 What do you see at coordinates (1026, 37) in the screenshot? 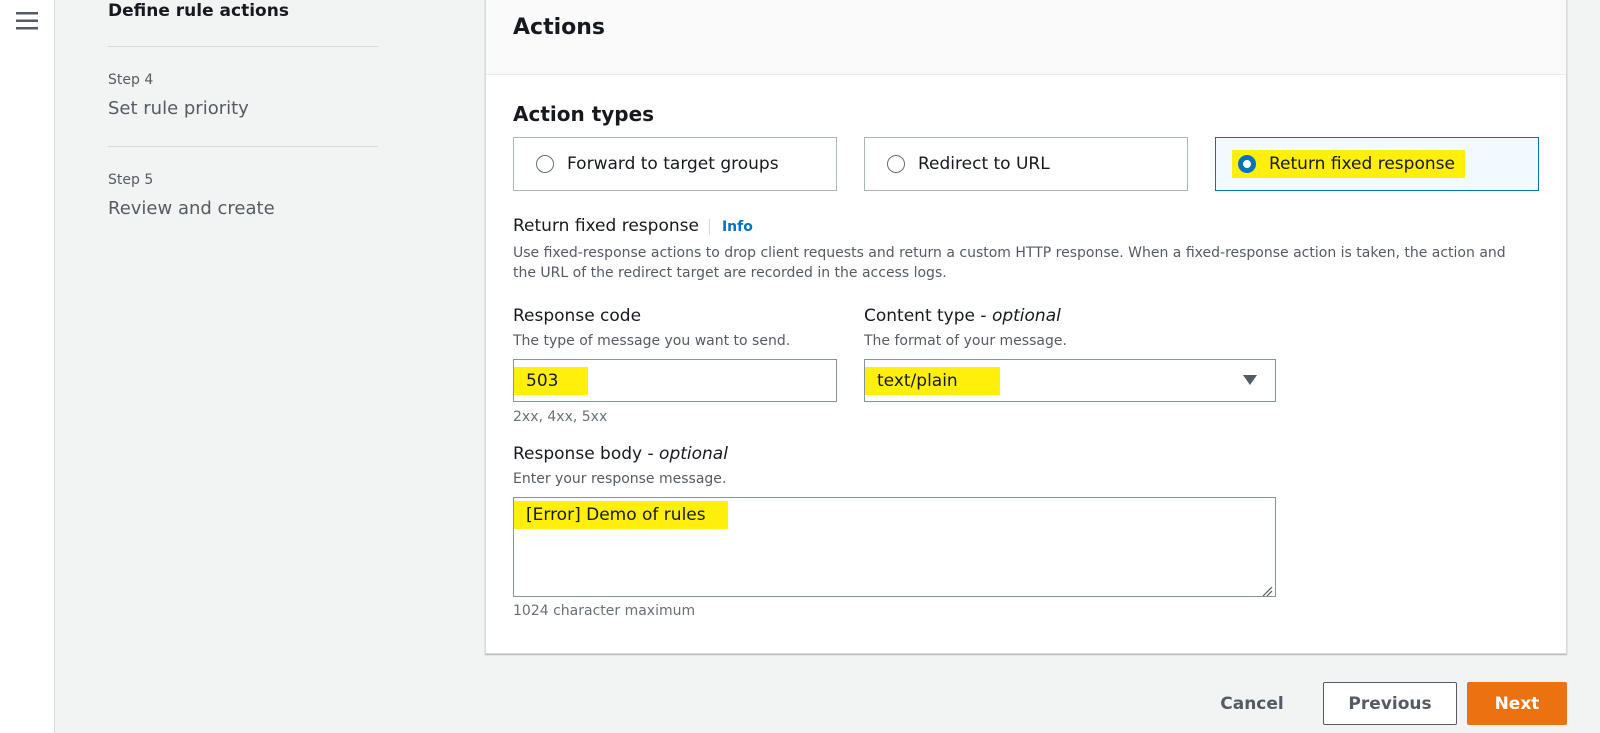
I see `panel-header: Actions` at bounding box center [1026, 37].